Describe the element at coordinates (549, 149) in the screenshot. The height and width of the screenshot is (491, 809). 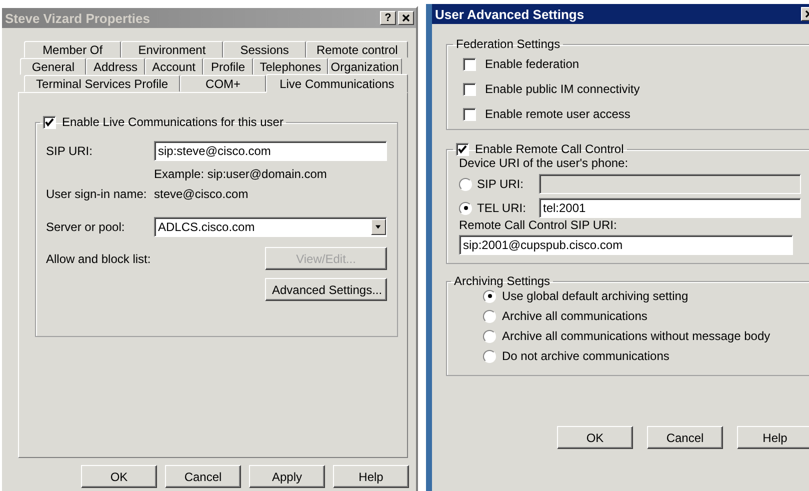
I see `checkbox-label: Enable Remote Call Control` at that location.